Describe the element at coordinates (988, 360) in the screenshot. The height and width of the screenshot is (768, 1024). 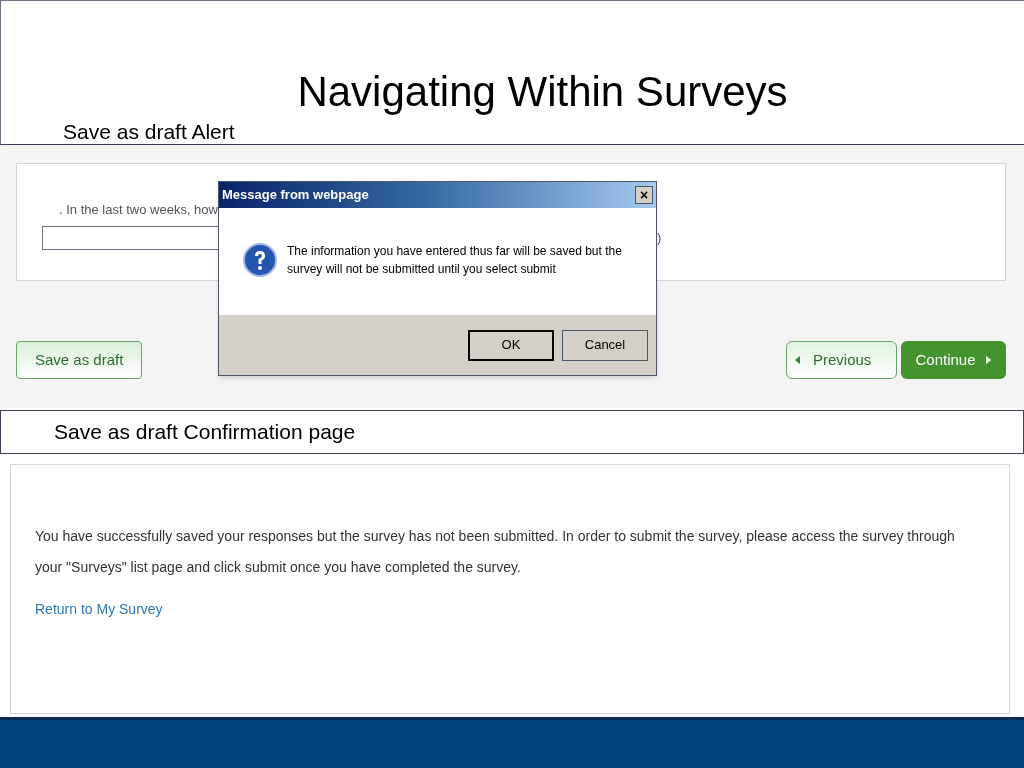
I see `right-arrow-icon` at that location.